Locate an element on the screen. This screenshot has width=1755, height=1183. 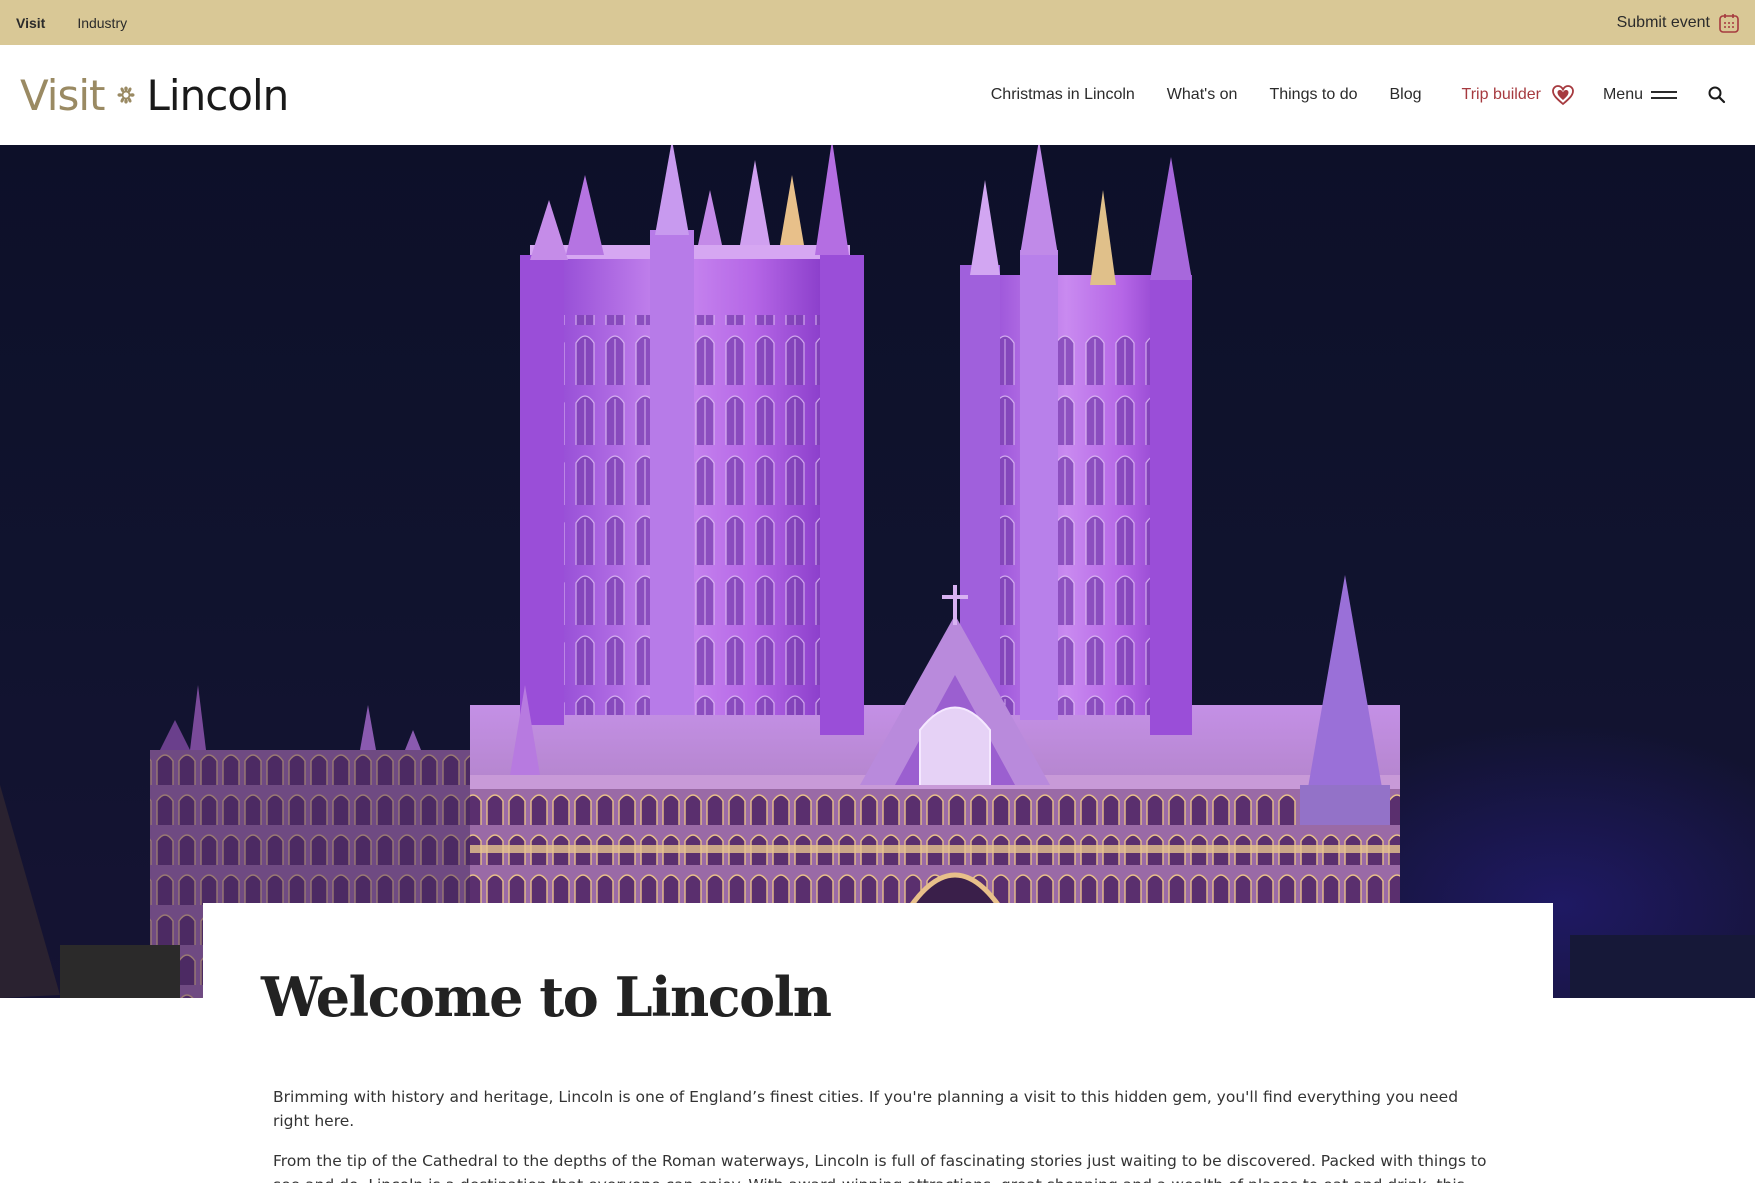
page-title: Welcome to Lincoln is located at coordinates (546, 997).